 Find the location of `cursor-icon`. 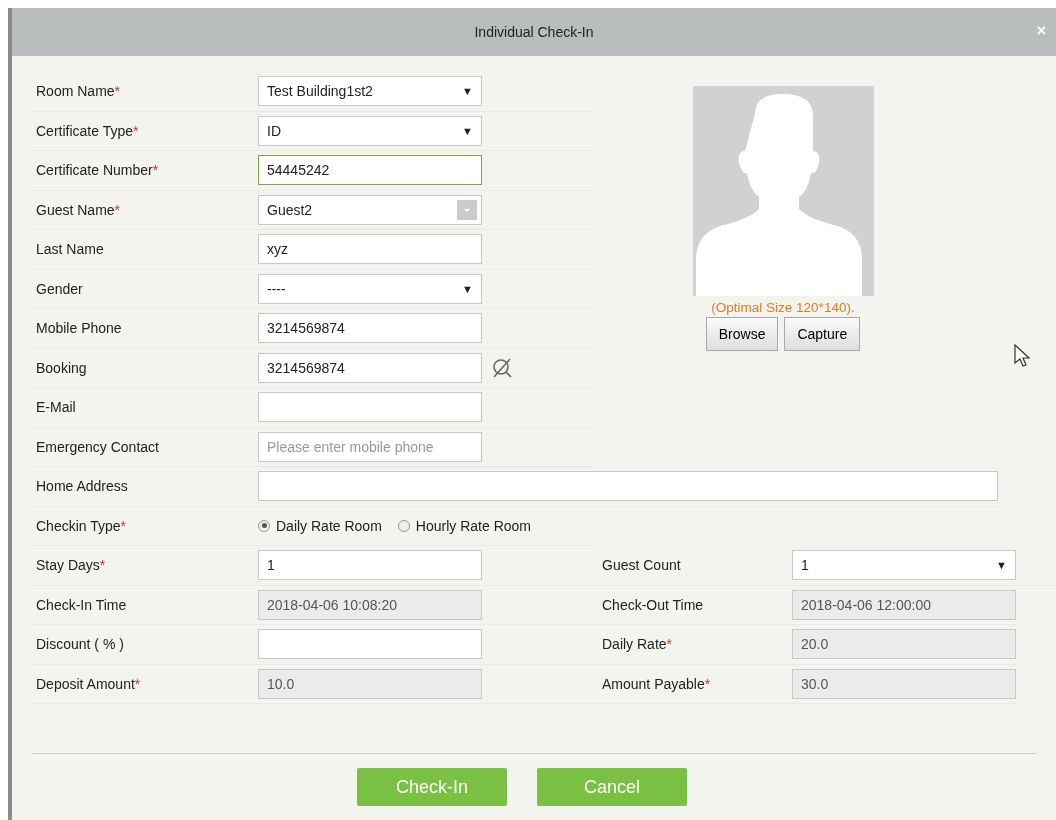

cursor-icon is located at coordinates (1022, 356).